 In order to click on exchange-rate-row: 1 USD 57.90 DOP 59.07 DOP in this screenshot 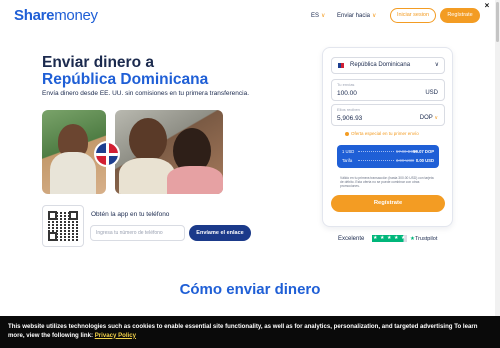, I will do `click(388, 151)`.